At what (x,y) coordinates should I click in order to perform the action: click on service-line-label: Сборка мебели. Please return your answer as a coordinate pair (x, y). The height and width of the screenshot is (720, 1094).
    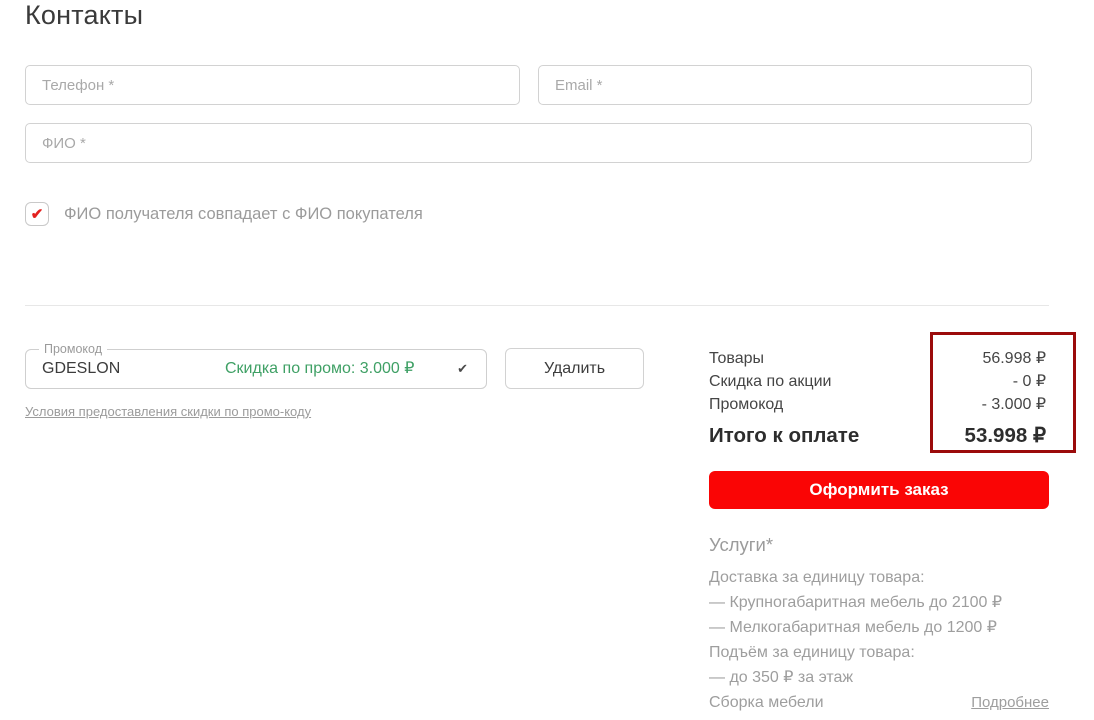
    Looking at the image, I should click on (766, 702).